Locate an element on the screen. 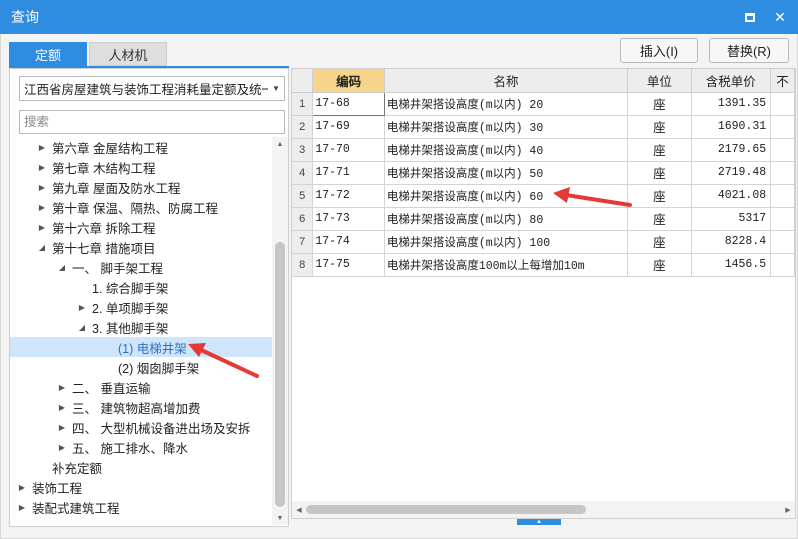  tab-labor-material-machine: 人材机 is located at coordinates (128, 54).